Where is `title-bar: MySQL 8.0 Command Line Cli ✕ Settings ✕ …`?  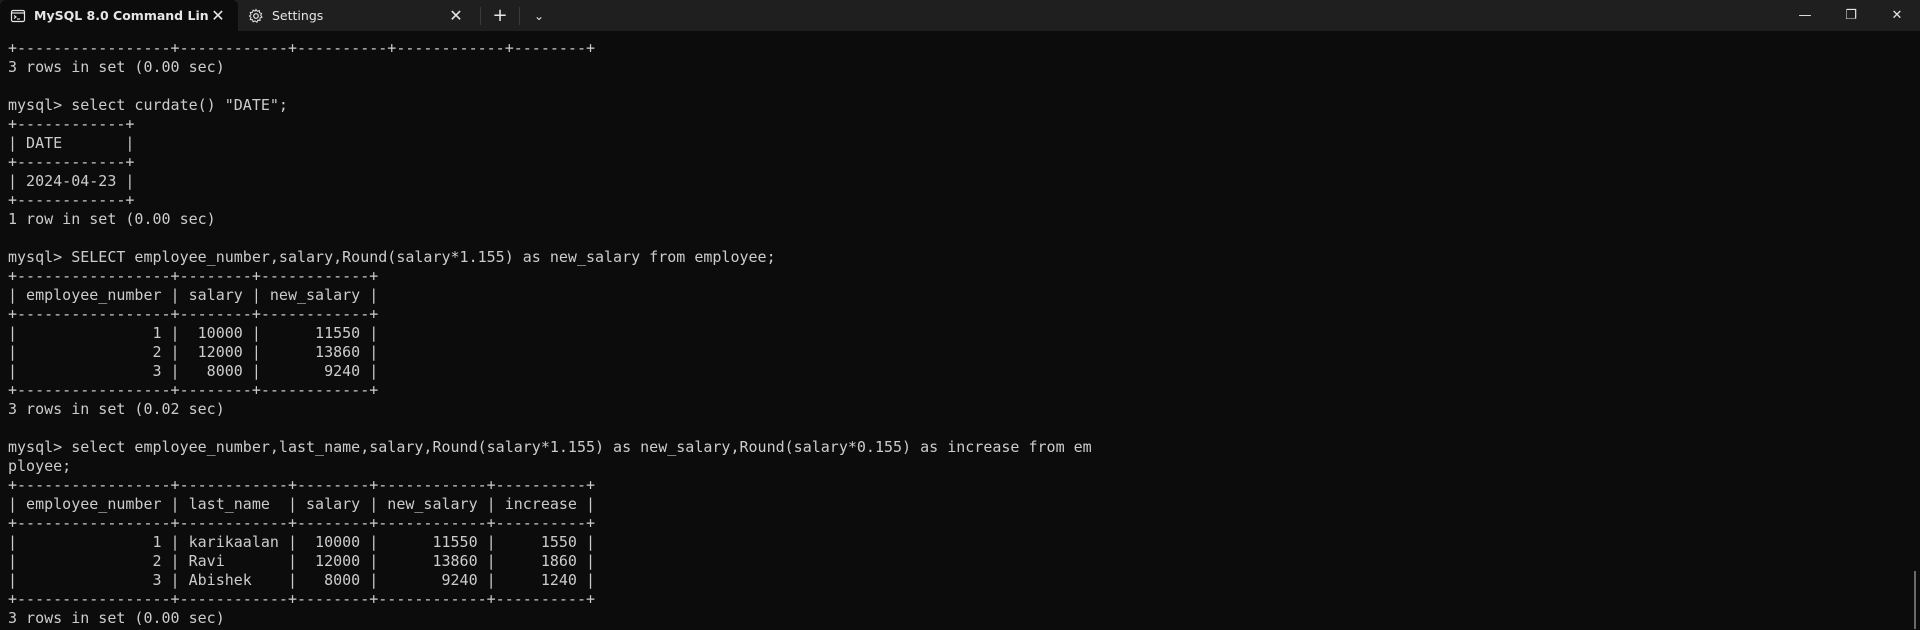
title-bar: MySQL 8.0 Command Line Cli ✕ Settings ✕ … is located at coordinates (960, 15).